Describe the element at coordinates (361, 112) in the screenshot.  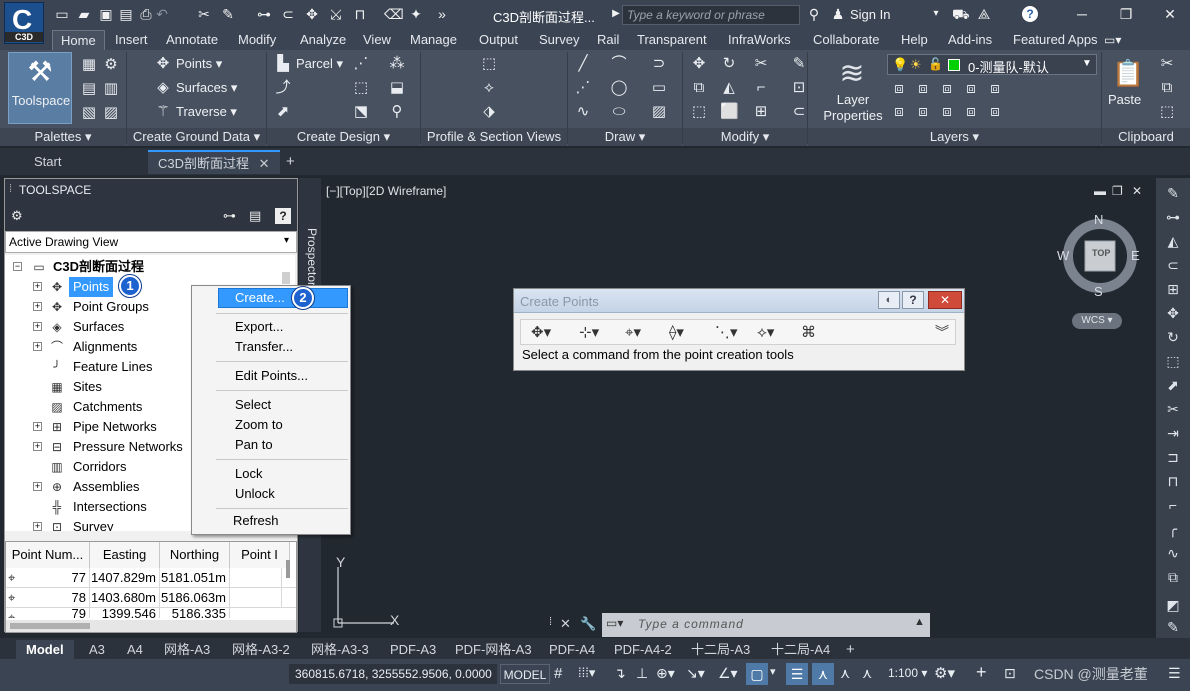
I see `pipe-network-icon: ⬔` at that location.